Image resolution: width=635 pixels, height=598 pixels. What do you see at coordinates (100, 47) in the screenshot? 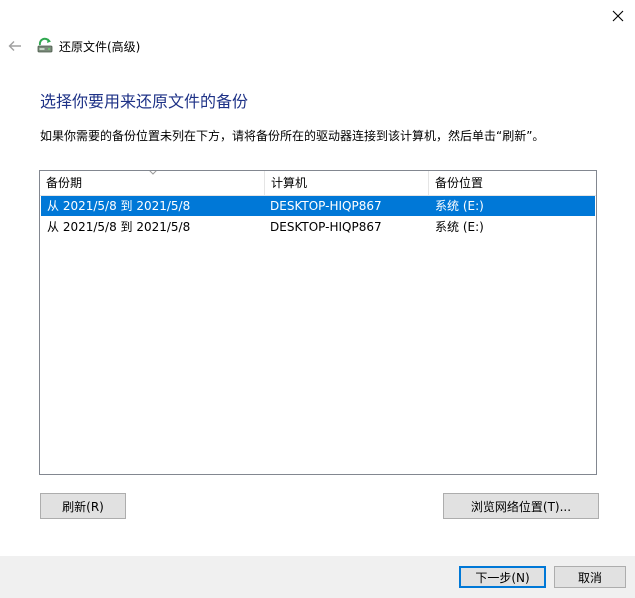
I see `window-title: 还原文件(高级)` at bounding box center [100, 47].